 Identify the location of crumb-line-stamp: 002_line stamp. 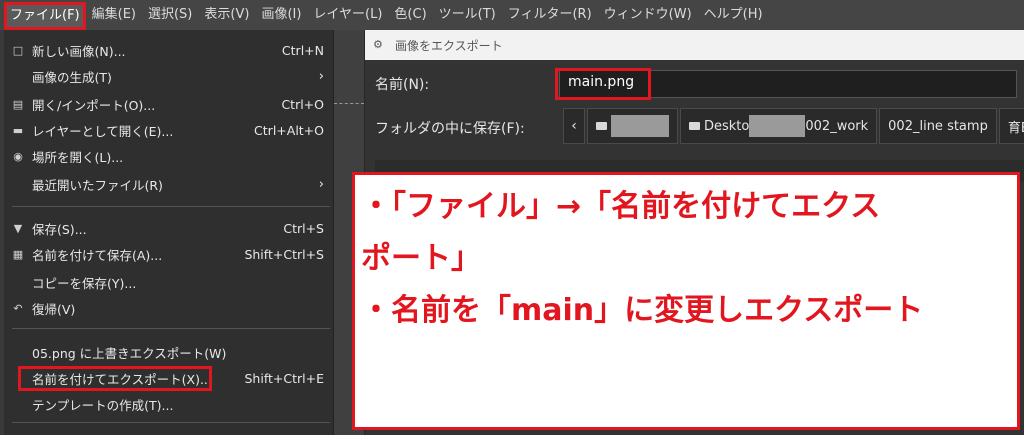
(938, 126).